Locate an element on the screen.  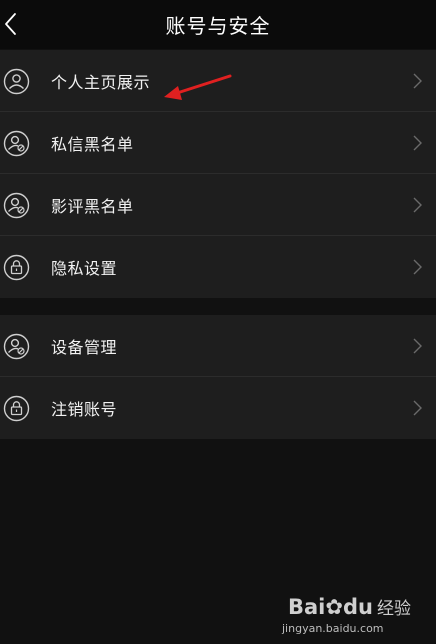
menu-item-review-blacklist: 影评黑名单 is located at coordinates (218, 205).